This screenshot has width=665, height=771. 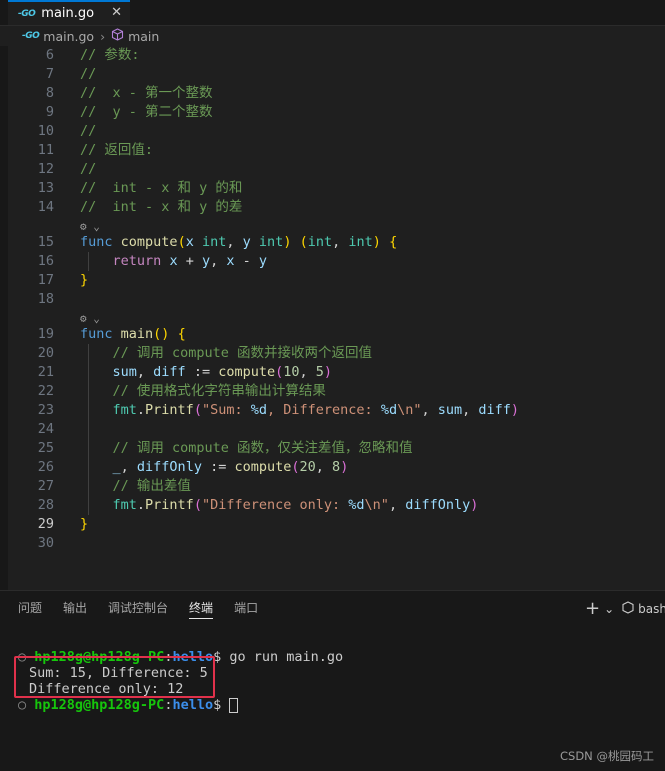 I want to click on left-gutter, so click(x=4, y=318).